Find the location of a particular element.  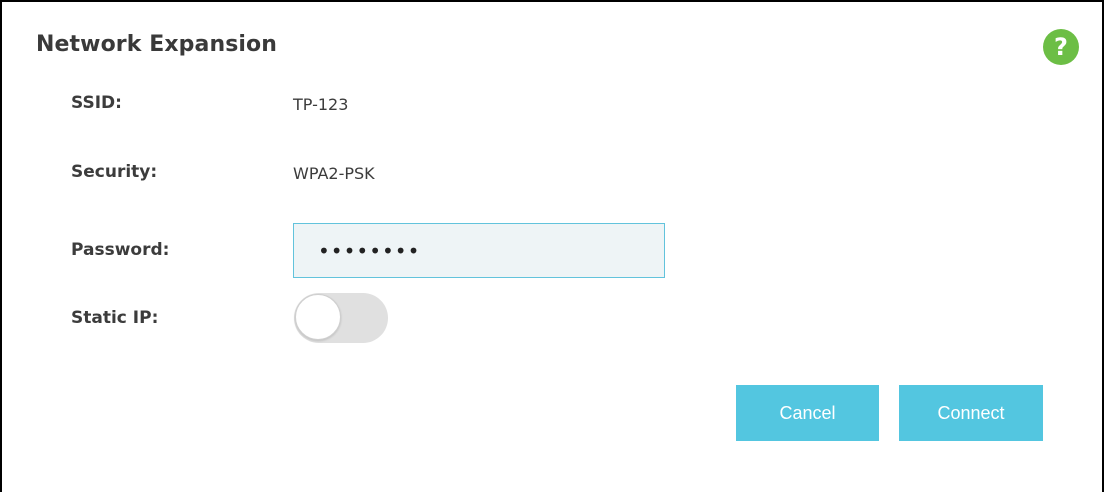

cancel-button: Cancel is located at coordinates (807, 413).